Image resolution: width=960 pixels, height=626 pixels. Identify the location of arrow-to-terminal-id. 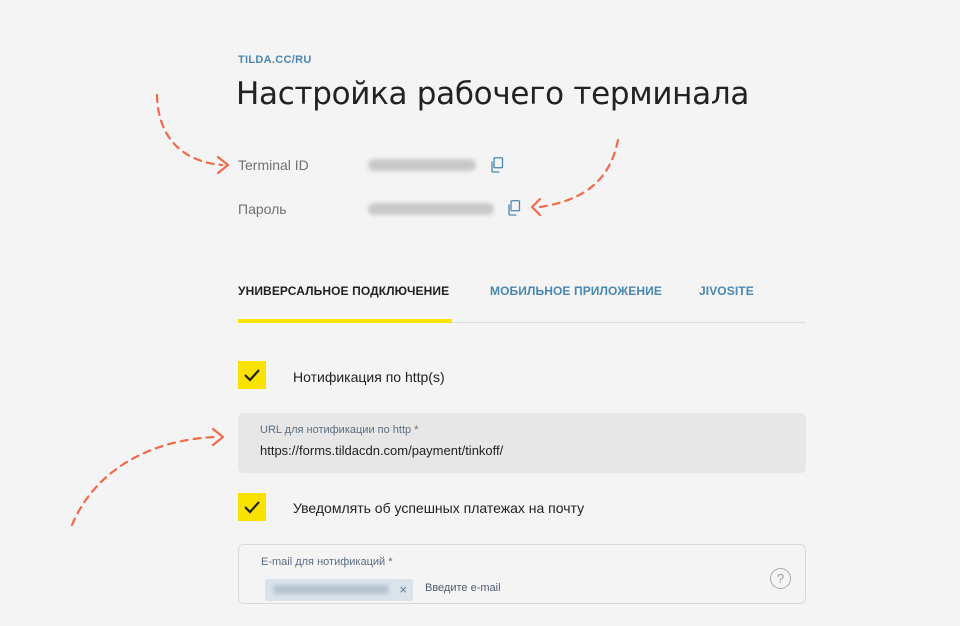
(189, 130).